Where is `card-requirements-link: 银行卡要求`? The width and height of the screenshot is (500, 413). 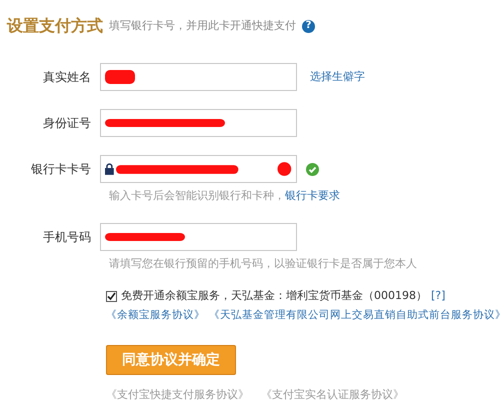
card-requirements-link: 银行卡要求 is located at coordinates (312, 195).